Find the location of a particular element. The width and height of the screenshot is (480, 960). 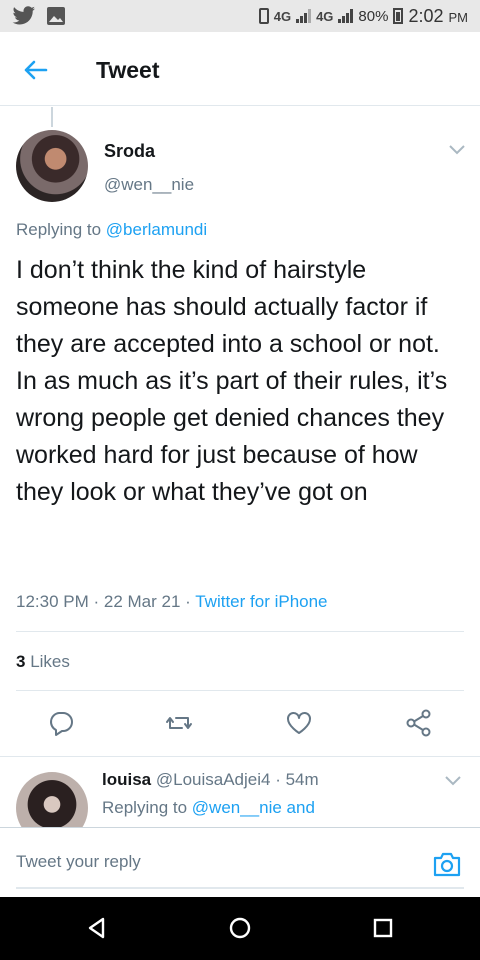

action-bar is located at coordinates (240, 724).